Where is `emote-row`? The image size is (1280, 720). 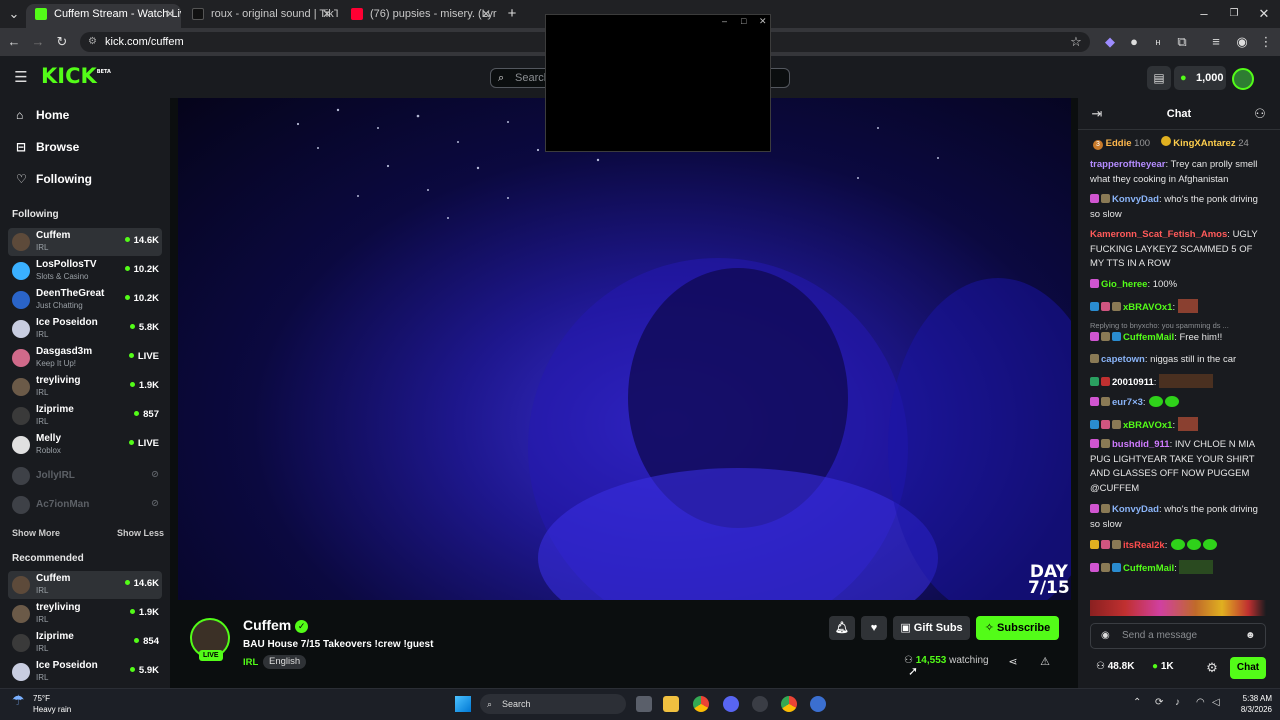 emote-row is located at coordinates (1178, 608).